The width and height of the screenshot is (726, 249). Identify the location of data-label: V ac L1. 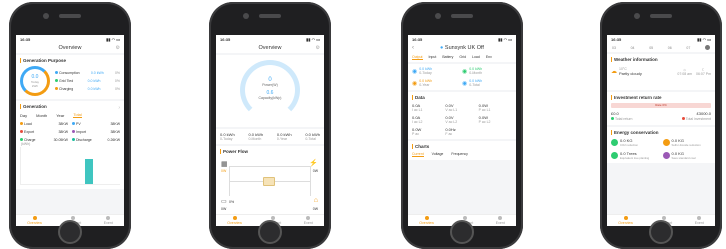
(451, 110).